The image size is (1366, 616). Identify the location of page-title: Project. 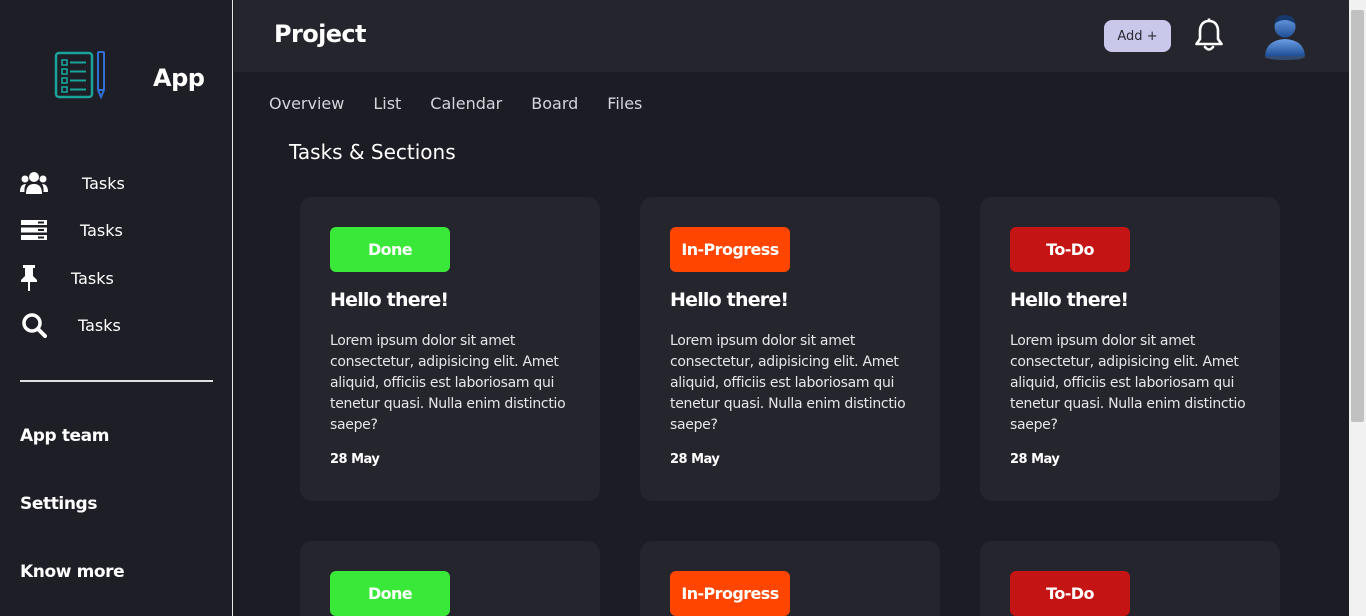
(320, 34).